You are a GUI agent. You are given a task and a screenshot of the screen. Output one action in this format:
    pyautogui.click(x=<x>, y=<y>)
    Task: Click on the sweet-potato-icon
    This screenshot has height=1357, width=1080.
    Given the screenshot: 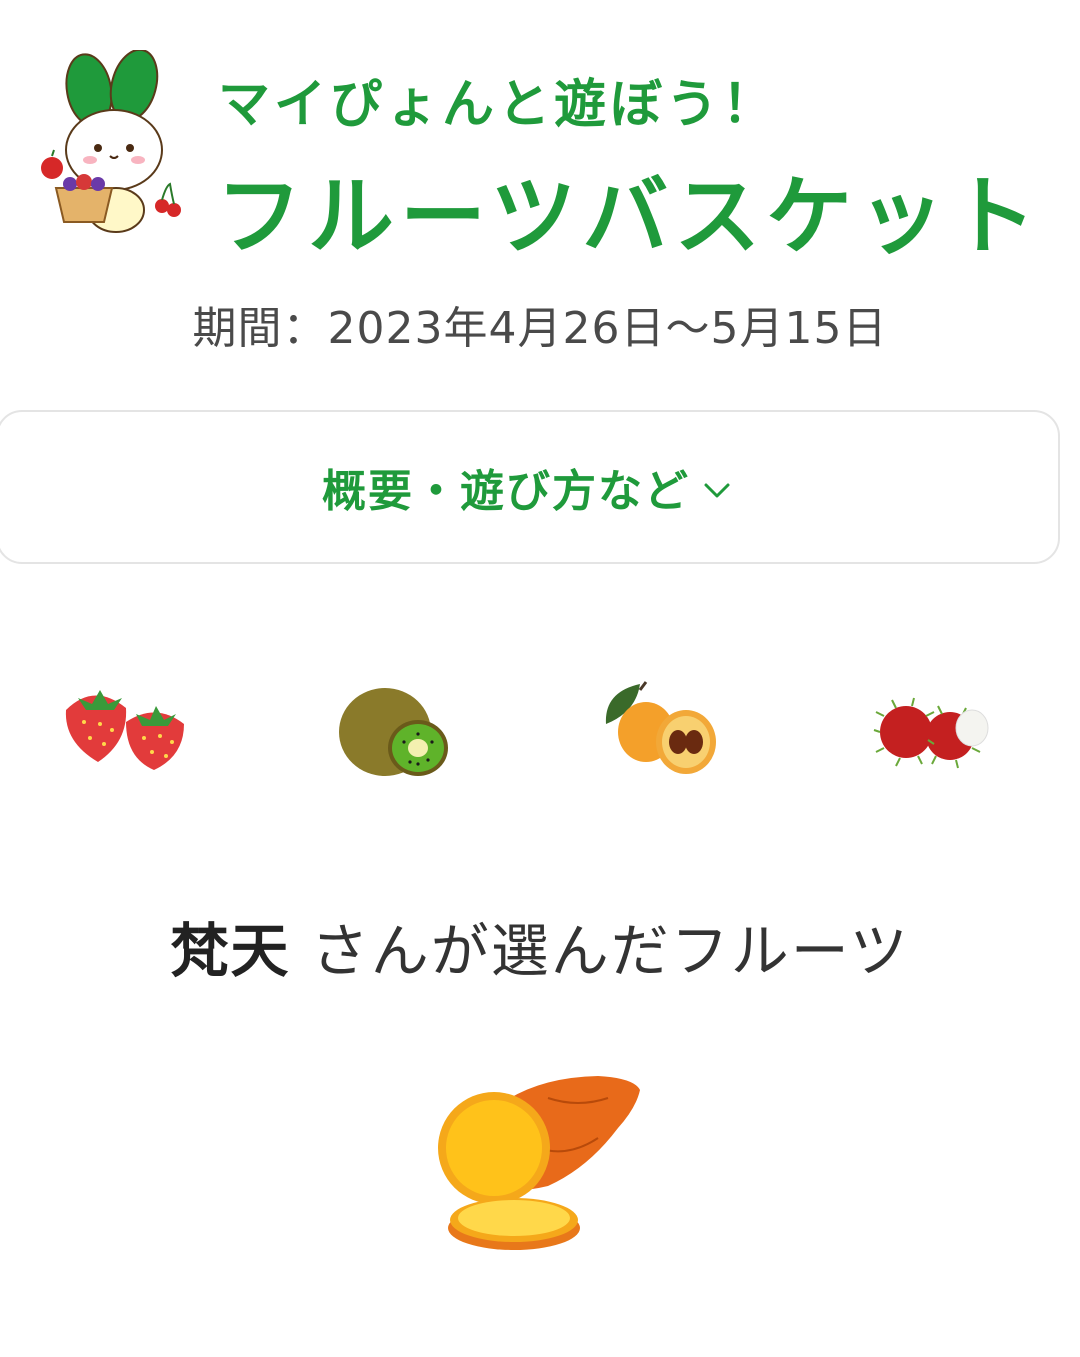 What is the action you would take?
    pyautogui.click(x=539, y=1163)
    